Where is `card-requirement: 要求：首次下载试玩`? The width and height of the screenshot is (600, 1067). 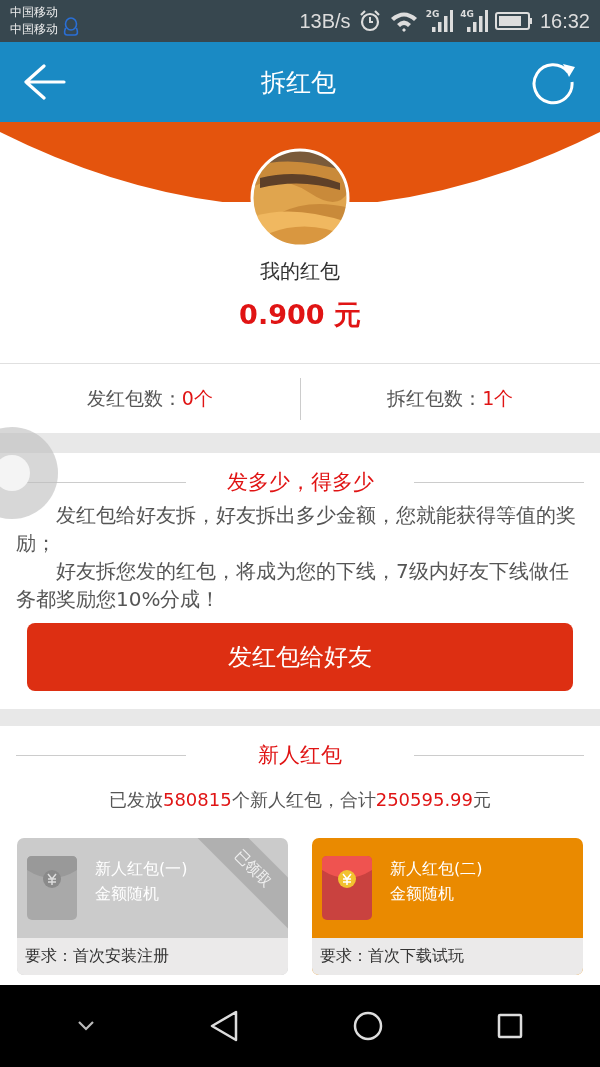 card-requirement: 要求：首次下载试玩 is located at coordinates (447, 956).